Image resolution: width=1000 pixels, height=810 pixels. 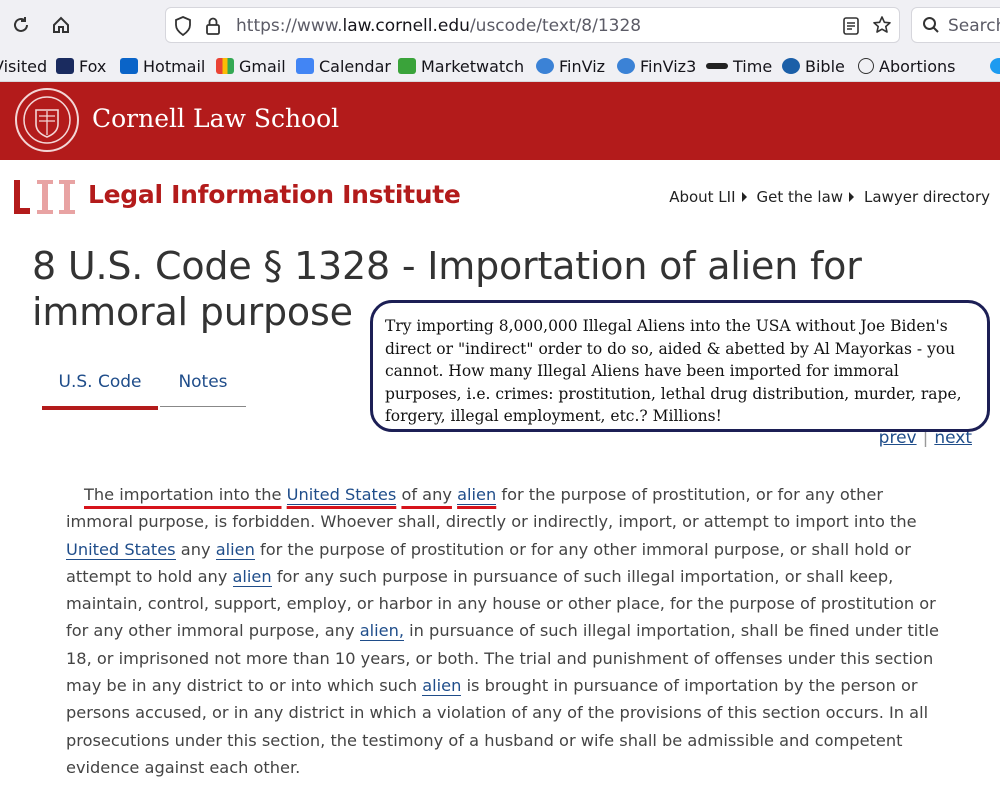 I want to click on link-alien: alien,, so click(x=381, y=631).